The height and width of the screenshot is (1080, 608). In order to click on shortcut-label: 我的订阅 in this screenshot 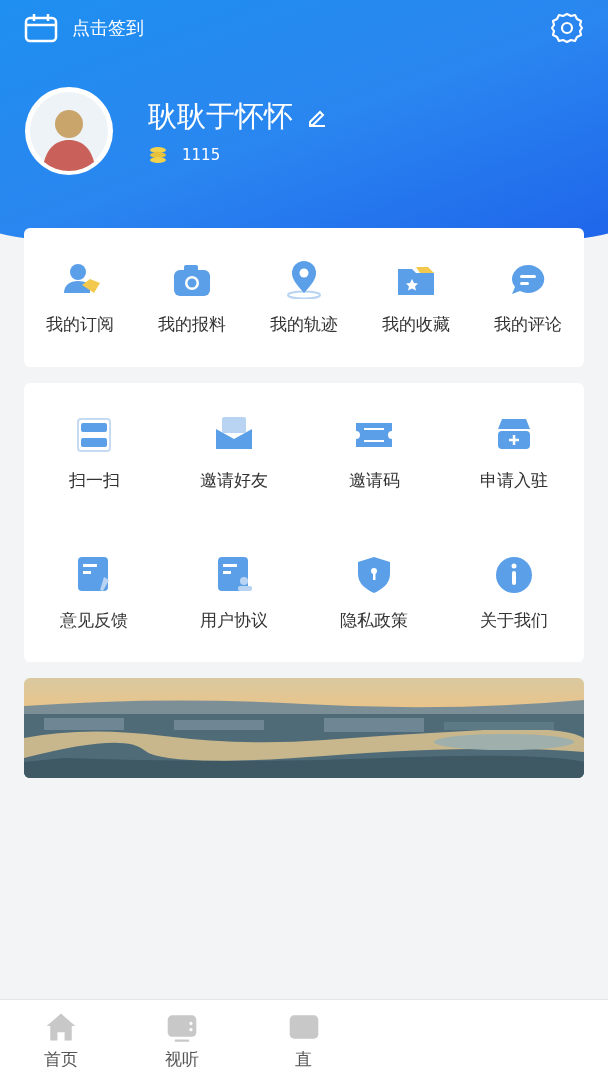, I will do `click(80, 324)`.